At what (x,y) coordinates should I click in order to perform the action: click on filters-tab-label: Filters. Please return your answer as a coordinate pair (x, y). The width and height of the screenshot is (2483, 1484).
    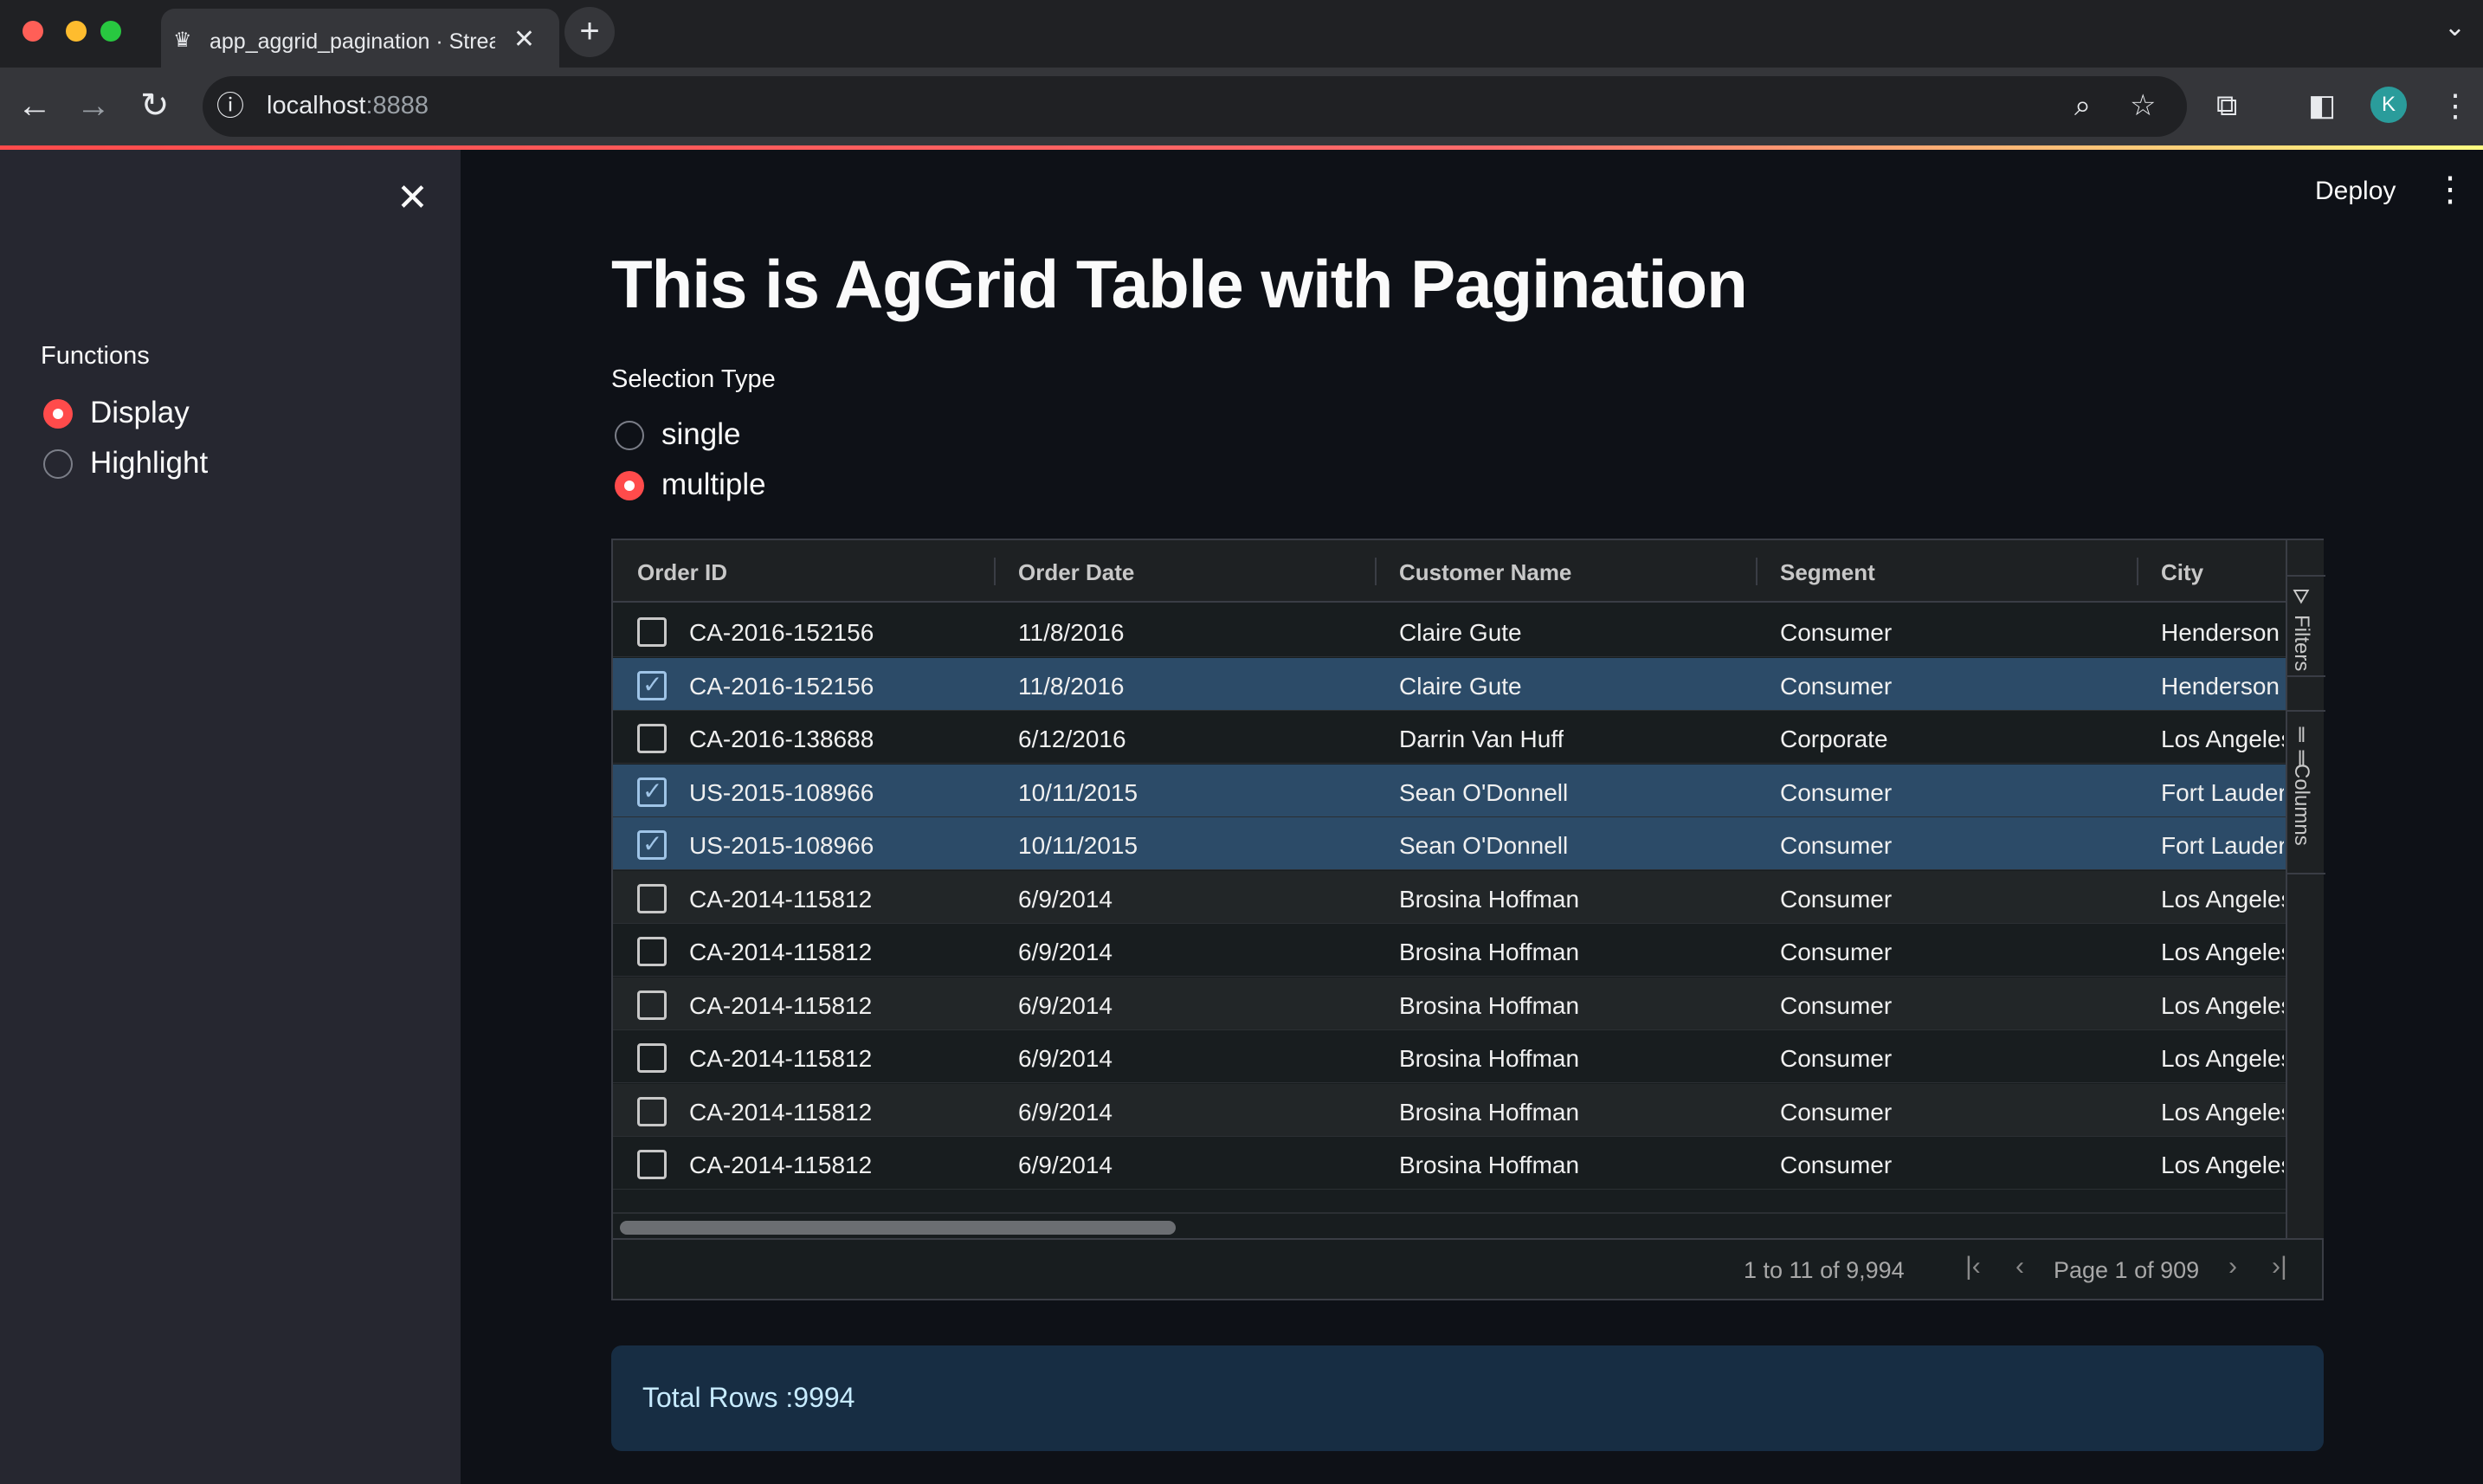
    Looking at the image, I should click on (2301, 643).